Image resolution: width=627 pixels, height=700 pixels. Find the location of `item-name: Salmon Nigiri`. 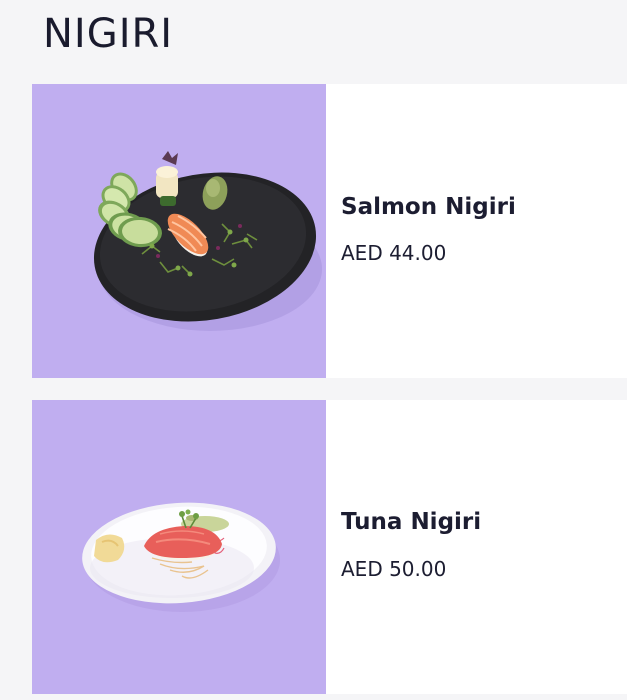

item-name: Salmon Nigiri is located at coordinates (428, 207).